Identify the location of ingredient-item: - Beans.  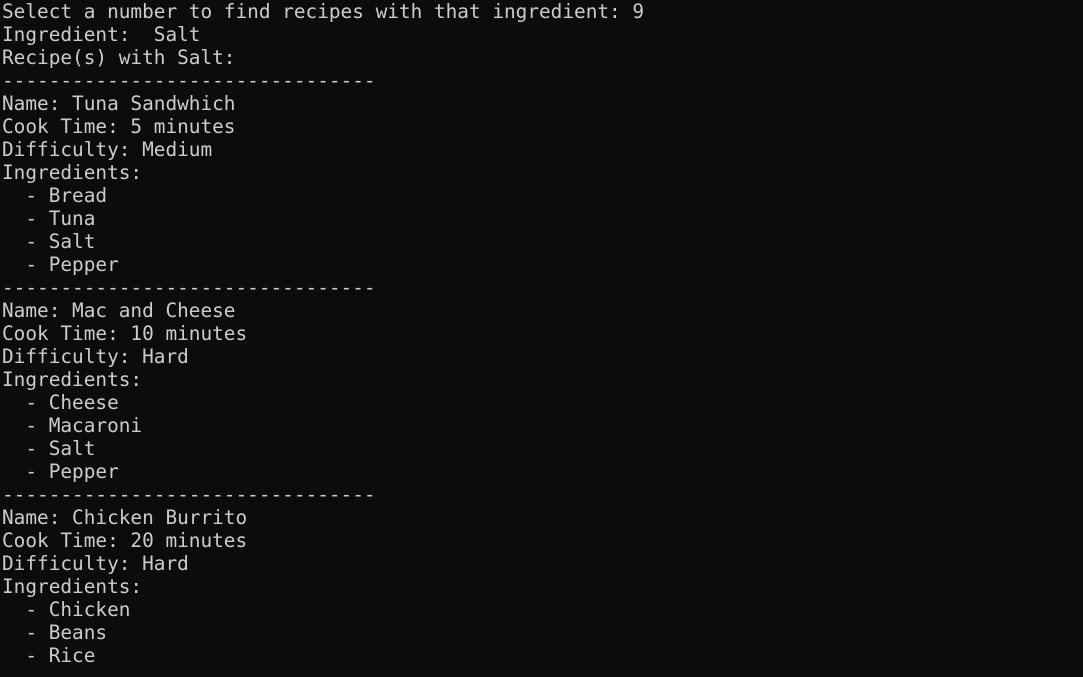
(55, 632).